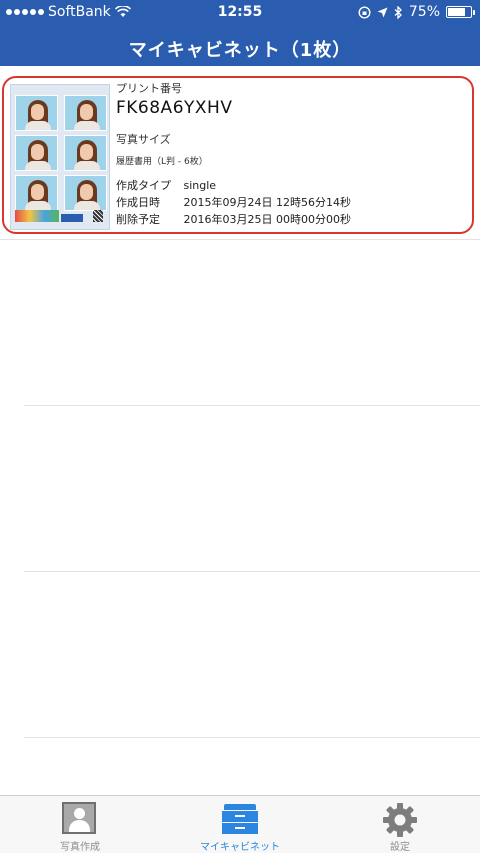 The width and height of the screenshot is (480, 853). I want to click on tab-settings: 設定, so click(400, 826).